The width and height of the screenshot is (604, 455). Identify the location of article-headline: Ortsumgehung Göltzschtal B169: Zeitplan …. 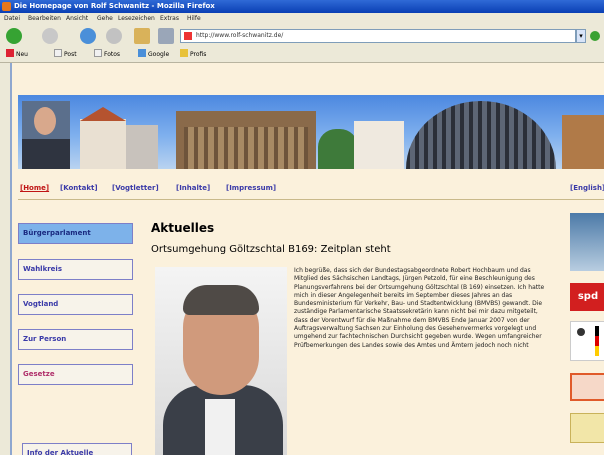
(271, 249).